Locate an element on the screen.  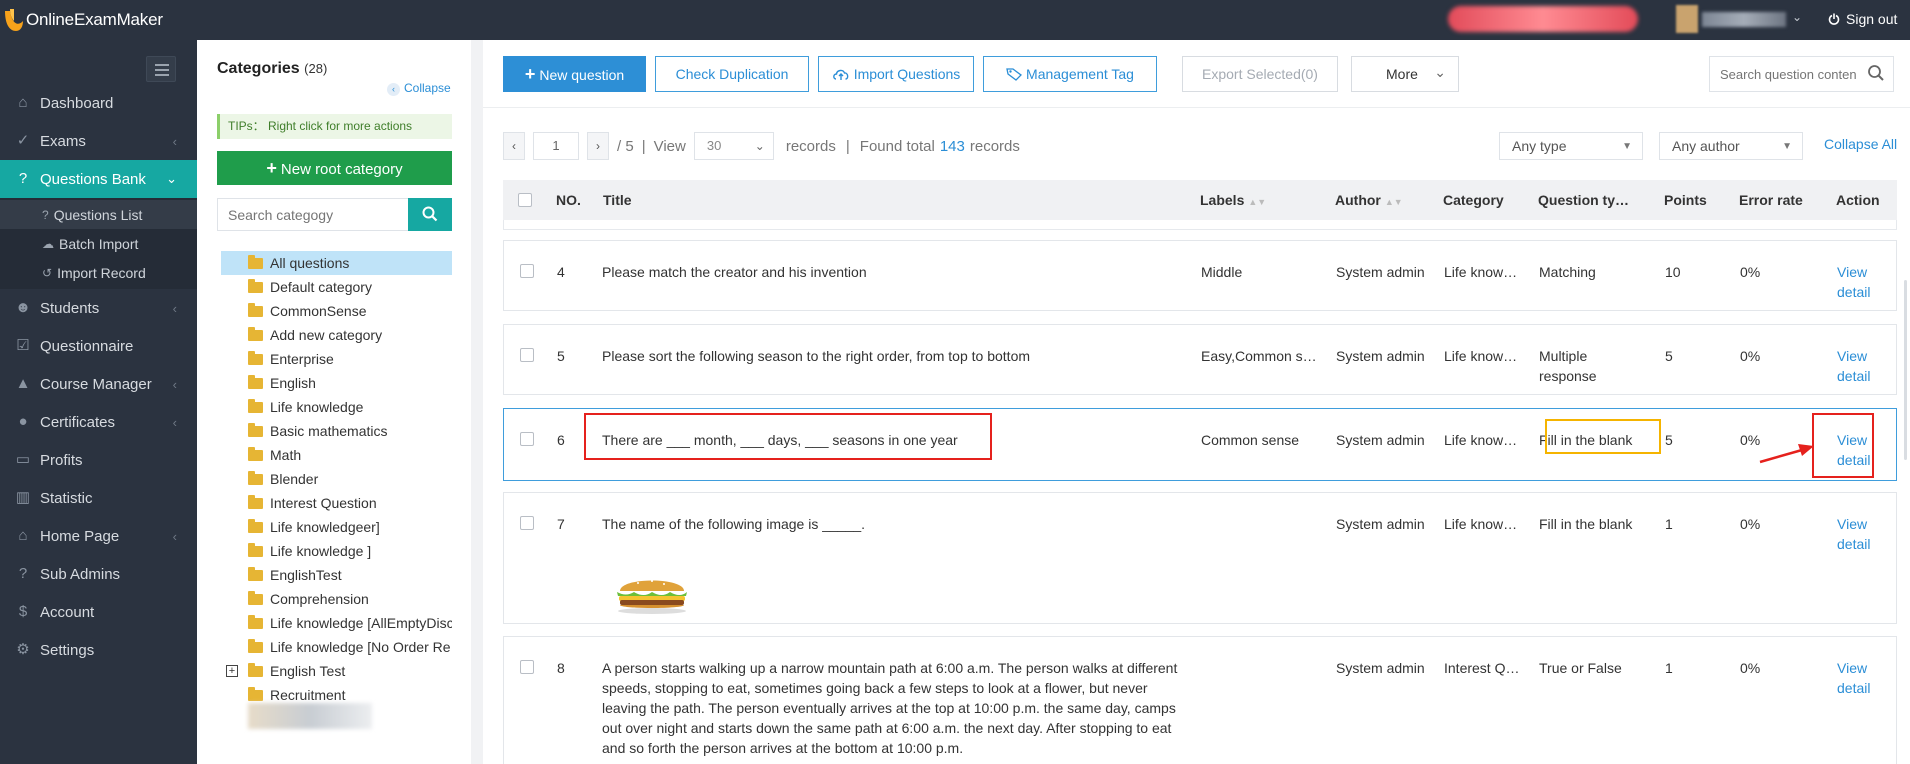
management-tag-button: Management Tag is located at coordinates (1070, 74).